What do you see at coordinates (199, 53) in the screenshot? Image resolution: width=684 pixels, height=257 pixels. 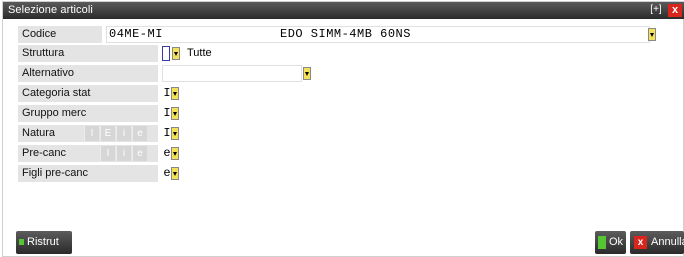 I see `struttura-value: Tutte` at bounding box center [199, 53].